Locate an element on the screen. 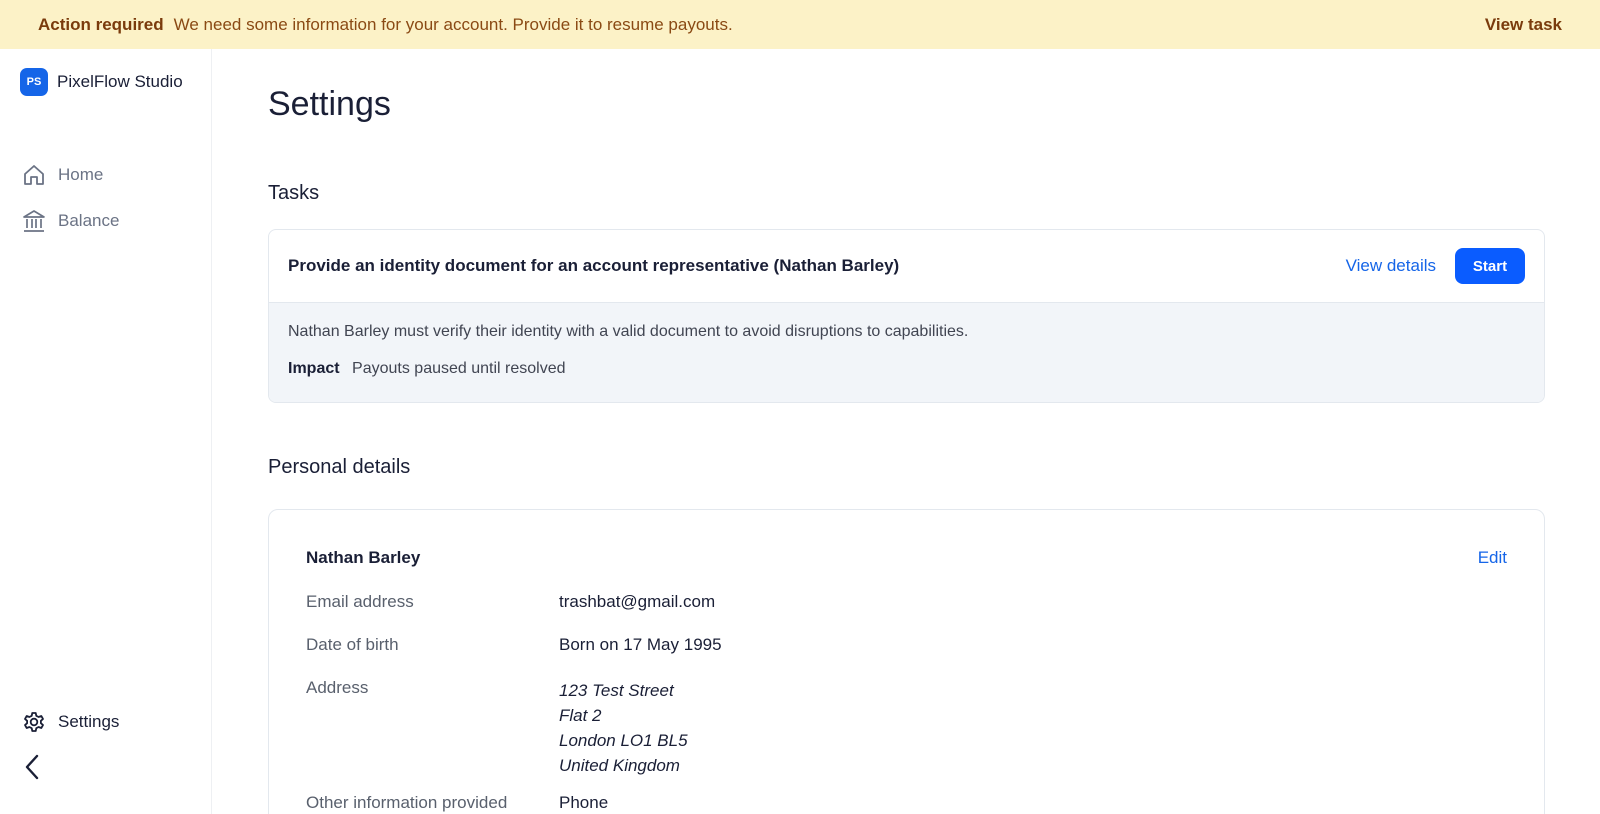 This screenshot has width=1600, height=814. sidebar-item-balance: Balance is located at coordinates (70, 221).